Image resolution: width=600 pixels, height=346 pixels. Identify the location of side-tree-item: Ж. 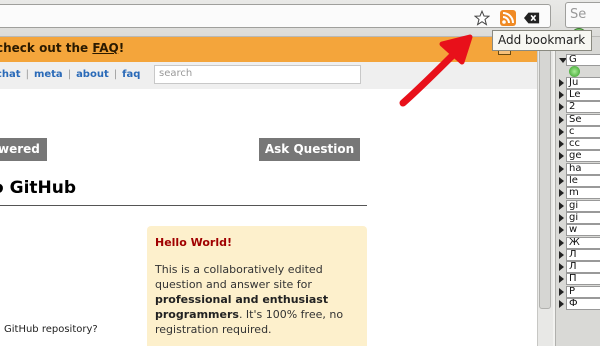
(578, 242).